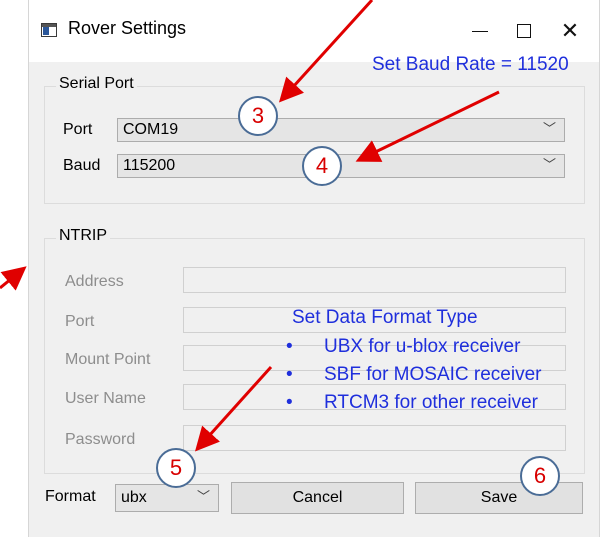 This screenshot has width=615, height=537. I want to click on arrow-from-left-edge, so click(13, 278).